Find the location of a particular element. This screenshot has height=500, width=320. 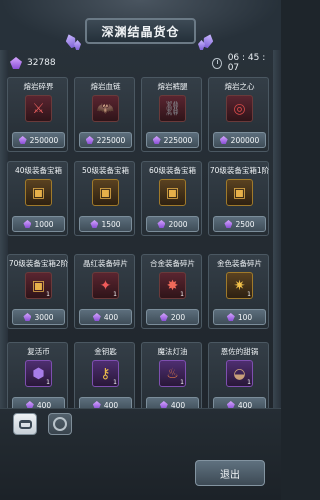

oil-lamp-icon: ♨ 1 is located at coordinates (172, 373).